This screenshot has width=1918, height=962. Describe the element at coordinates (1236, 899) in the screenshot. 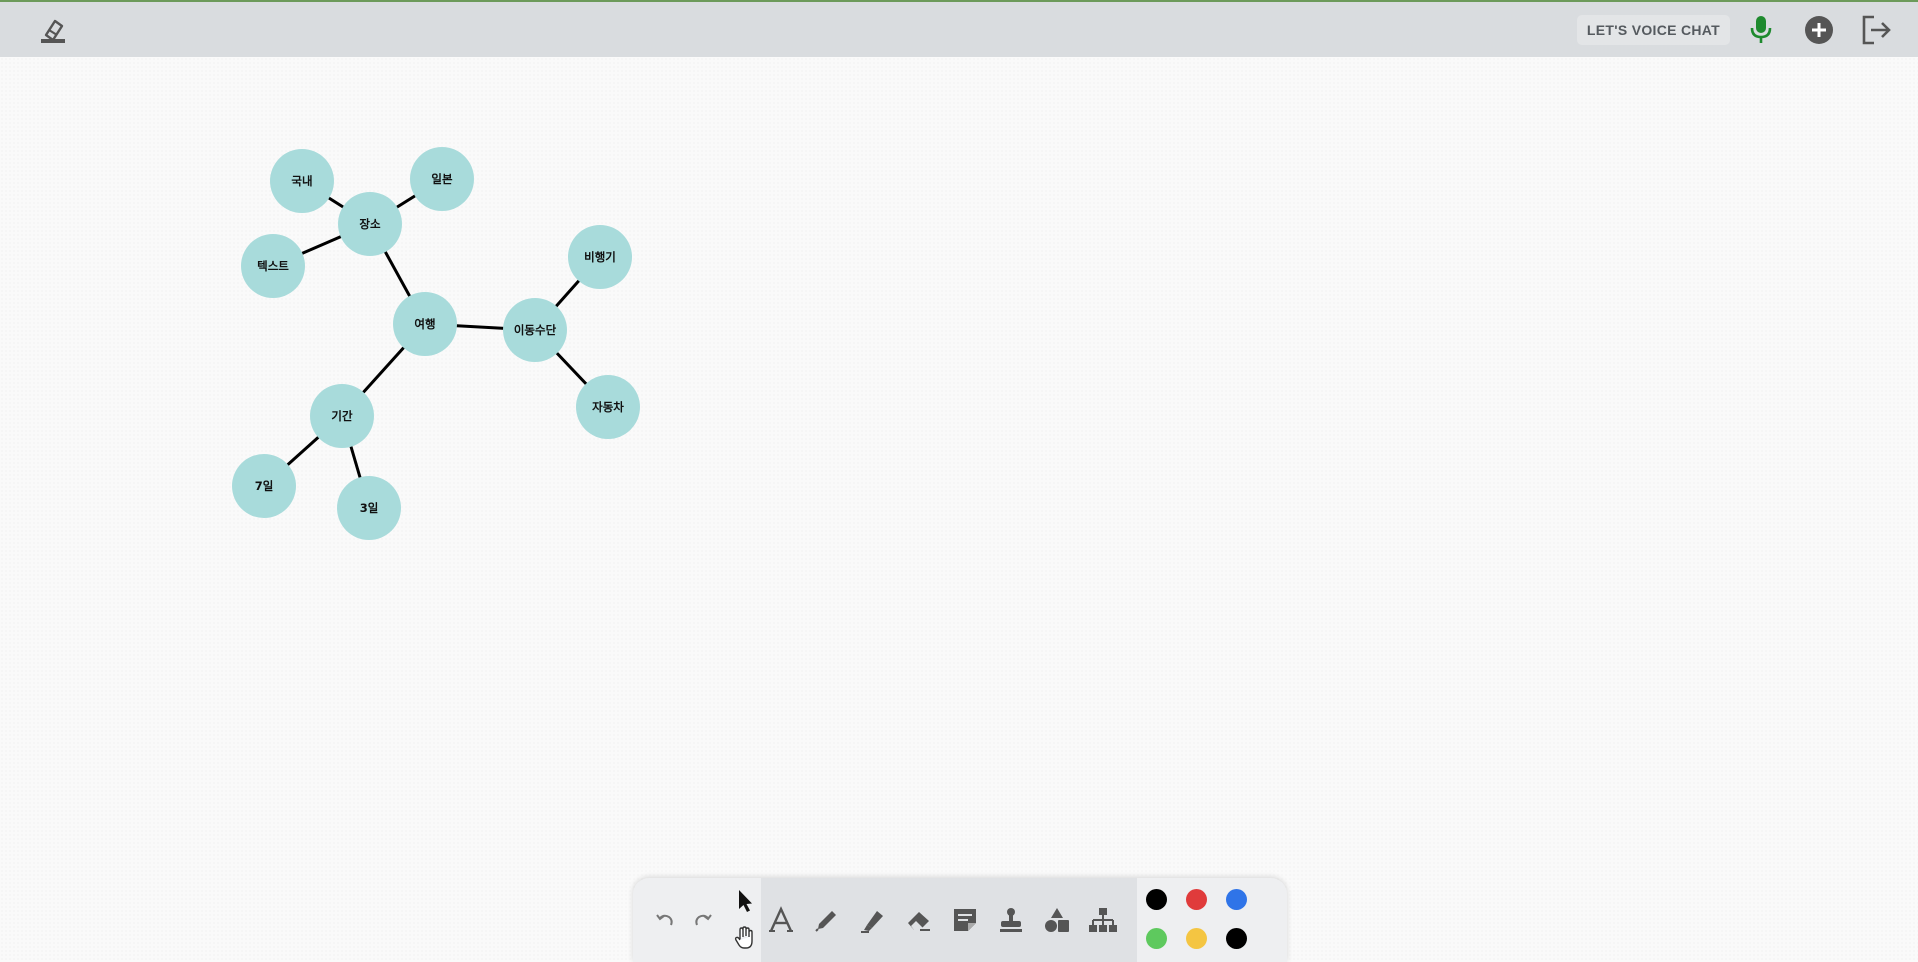

I see `color-swatch-blue` at that location.